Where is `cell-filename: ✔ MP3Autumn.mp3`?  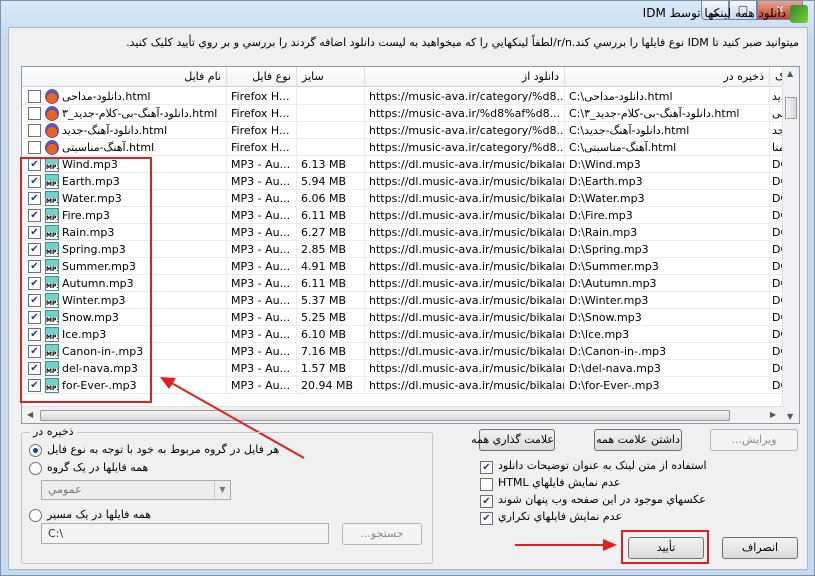 cell-filename: ✔ MP3Autumn.mp3 is located at coordinates (124, 283).